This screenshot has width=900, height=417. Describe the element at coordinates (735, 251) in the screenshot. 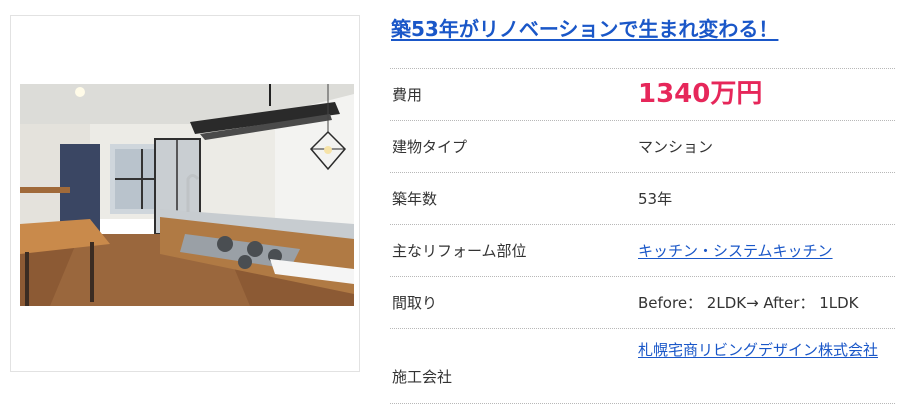

I see `reform-area-link: キッチン・システムキッチン` at that location.